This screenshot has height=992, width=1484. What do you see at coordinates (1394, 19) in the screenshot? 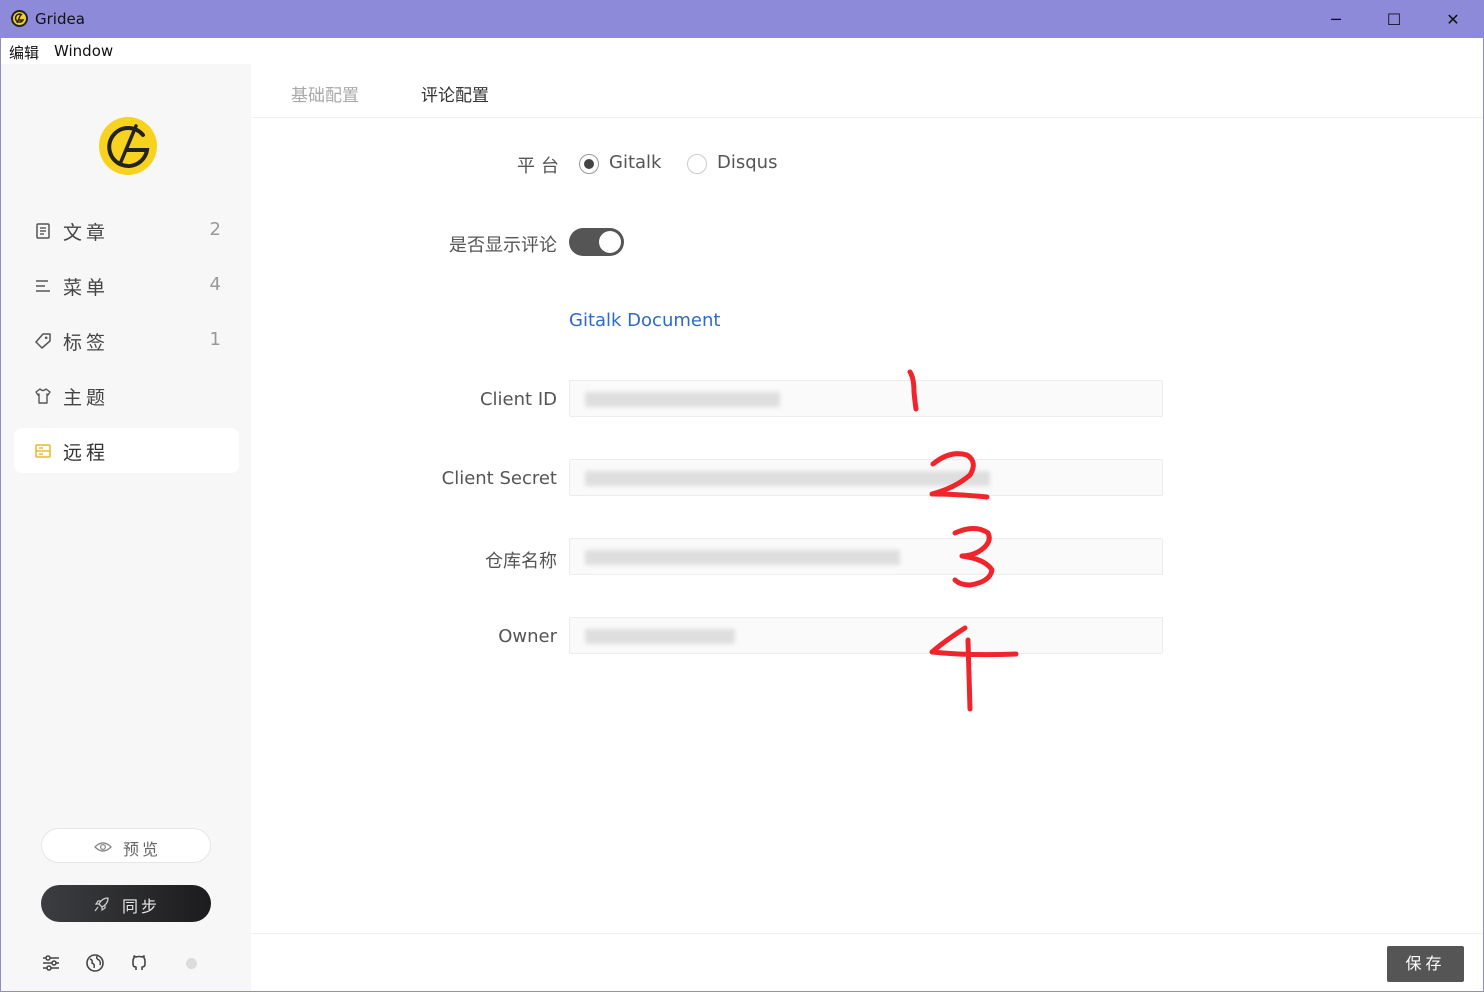
I see `maximize-button: ☐` at bounding box center [1394, 19].